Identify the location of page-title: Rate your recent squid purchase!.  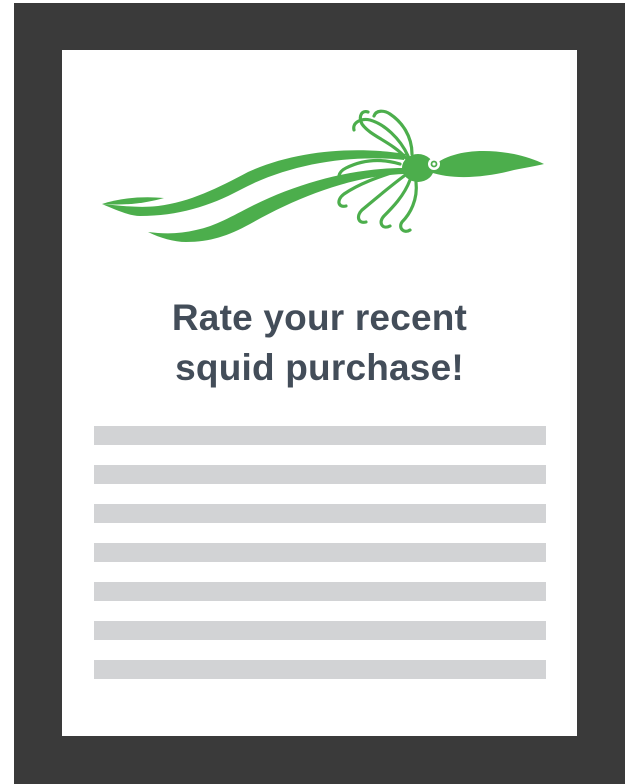
(319, 343).